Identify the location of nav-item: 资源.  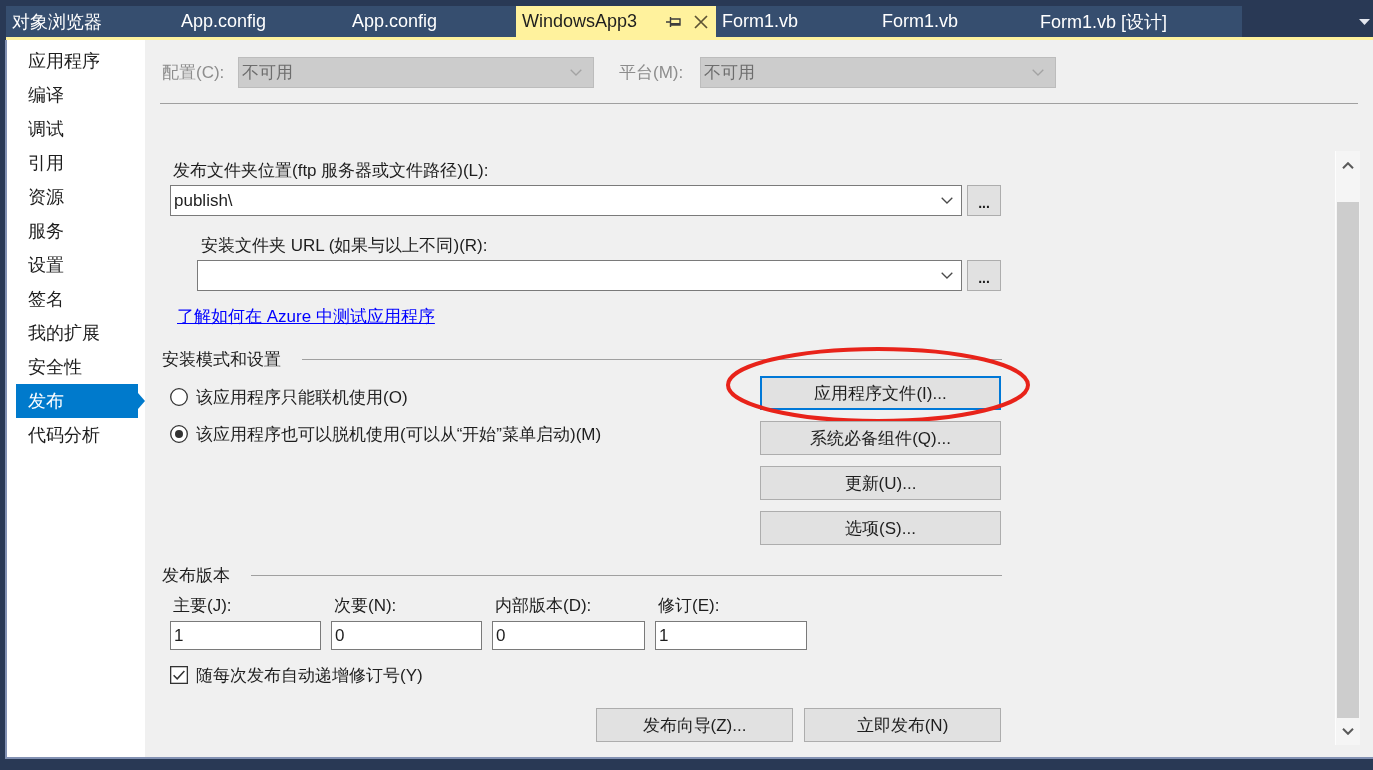
(80, 197).